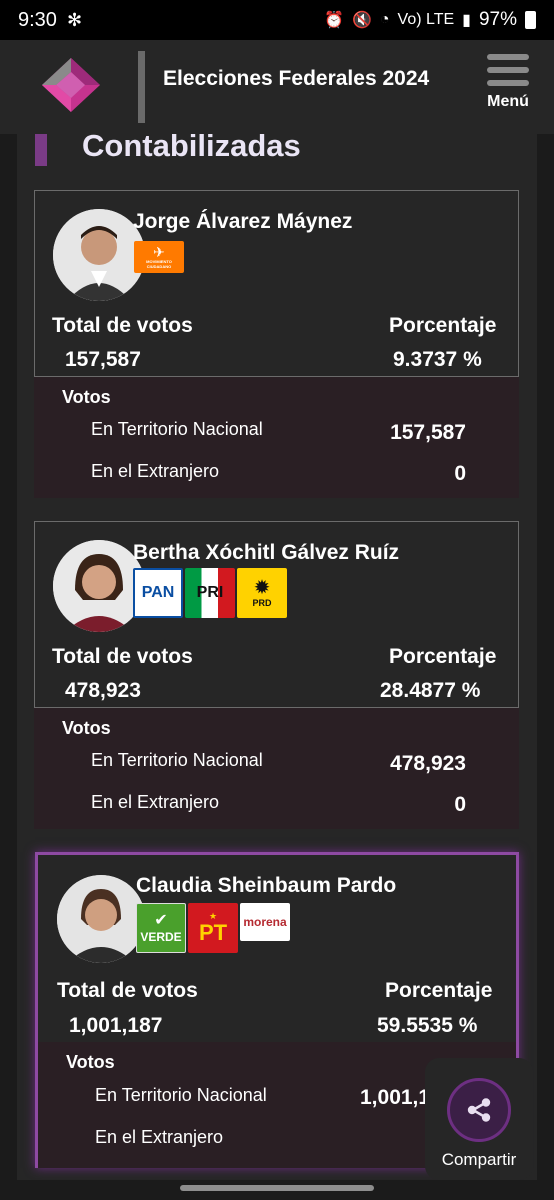  Describe the element at coordinates (508, 87) in the screenshot. I see `menu-button: Menú` at that location.